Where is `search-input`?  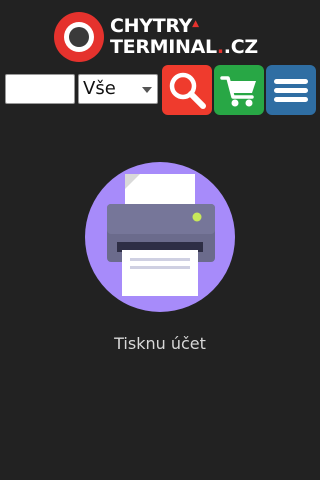
search-input is located at coordinates (40, 89).